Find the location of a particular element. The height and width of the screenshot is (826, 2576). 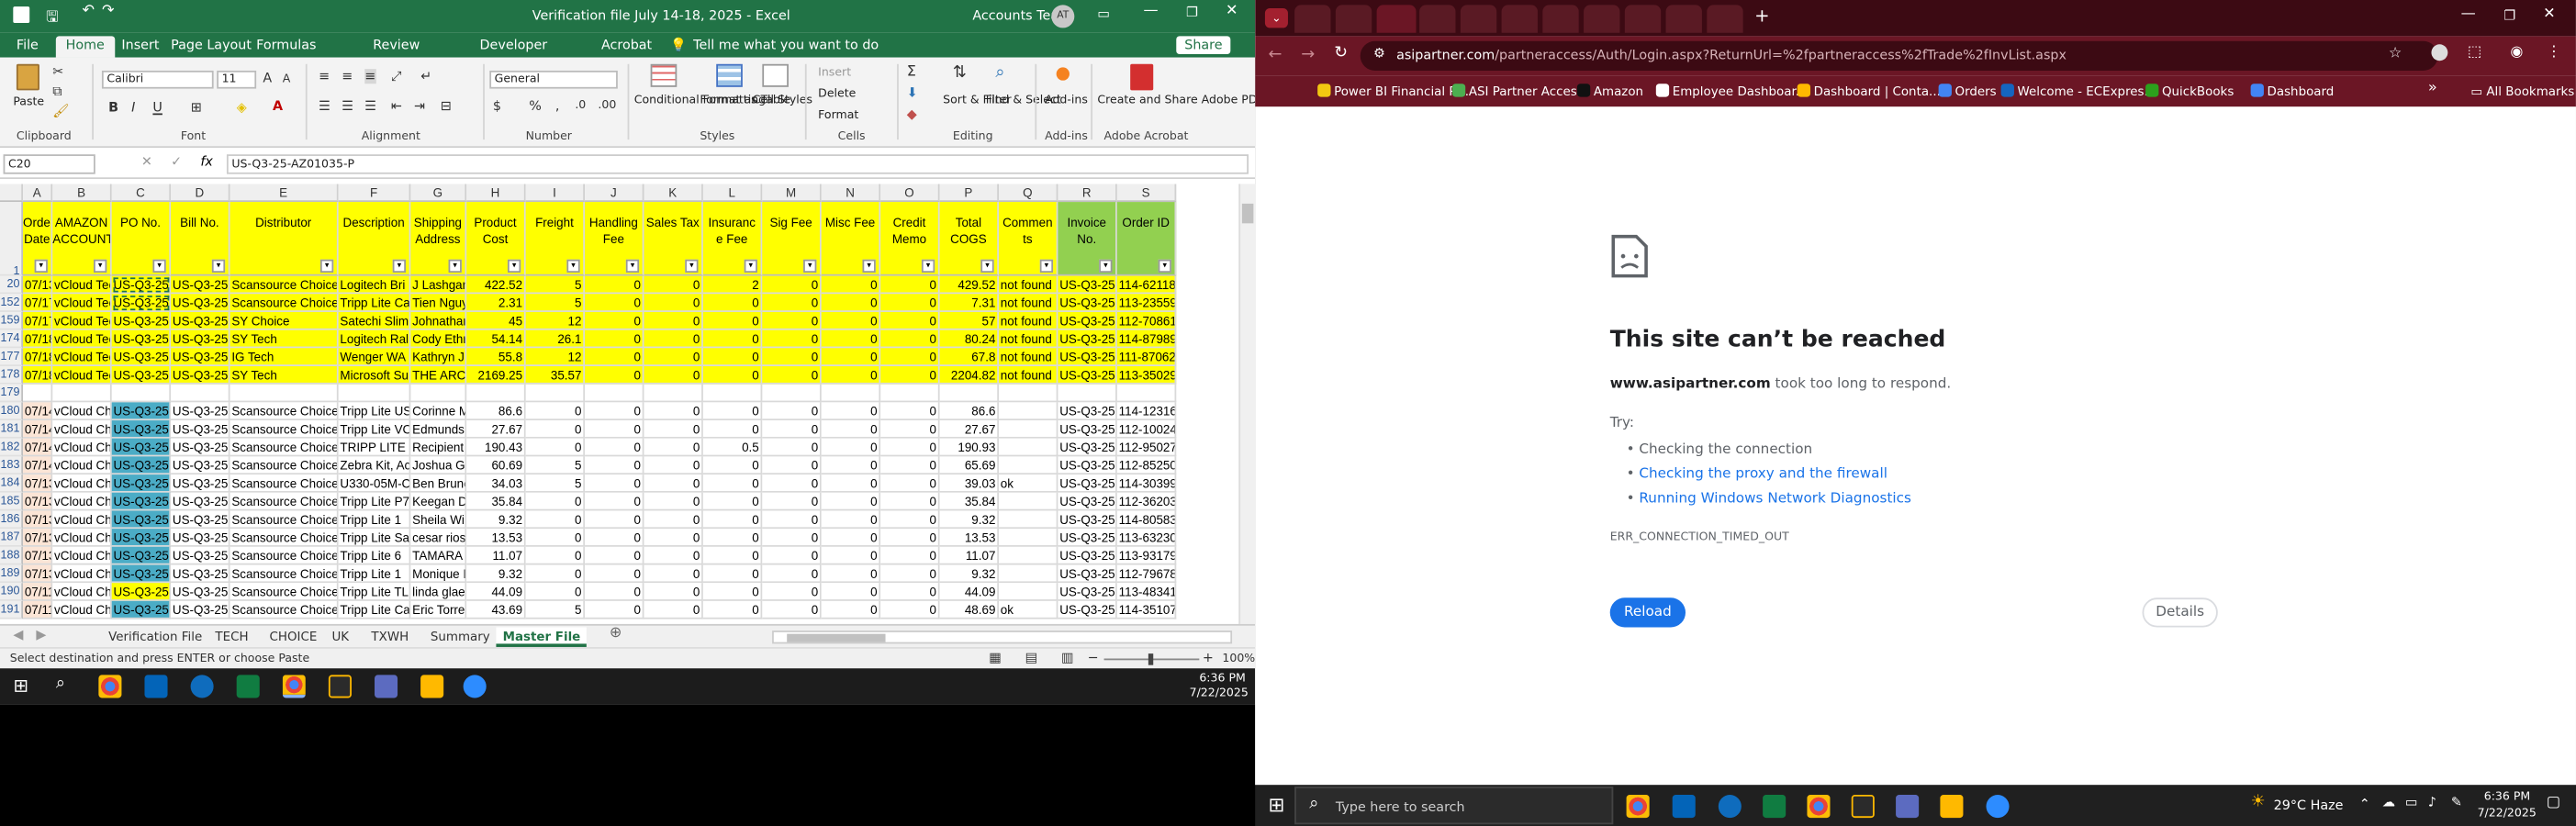

adobe-pdf-icon is located at coordinates (1142, 77).